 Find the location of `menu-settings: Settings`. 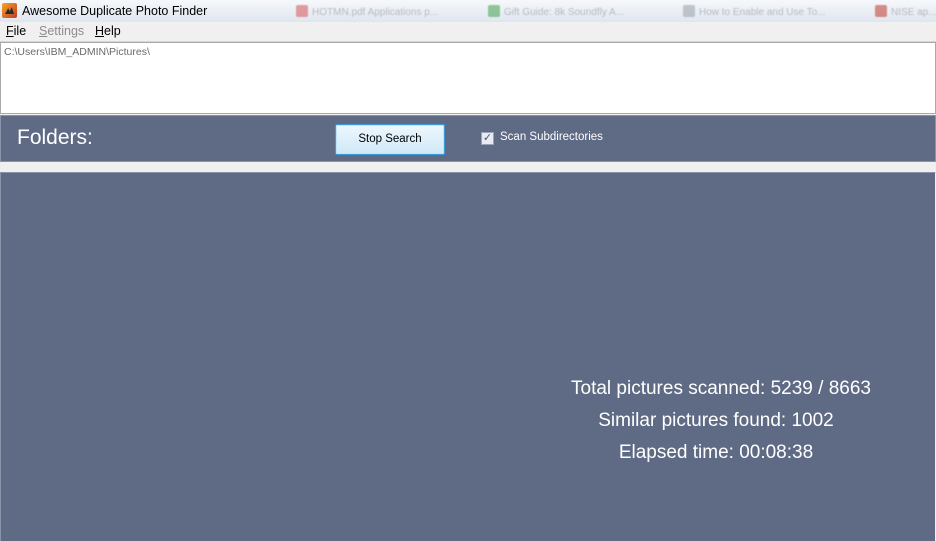

menu-settings: Settings is located at coordinates (61, 31).